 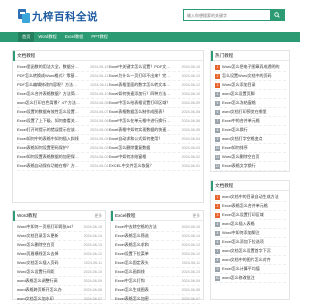 I want to click on article-row: Word怎么设置行间距 2024-06-10, so click(x=59, y=272).